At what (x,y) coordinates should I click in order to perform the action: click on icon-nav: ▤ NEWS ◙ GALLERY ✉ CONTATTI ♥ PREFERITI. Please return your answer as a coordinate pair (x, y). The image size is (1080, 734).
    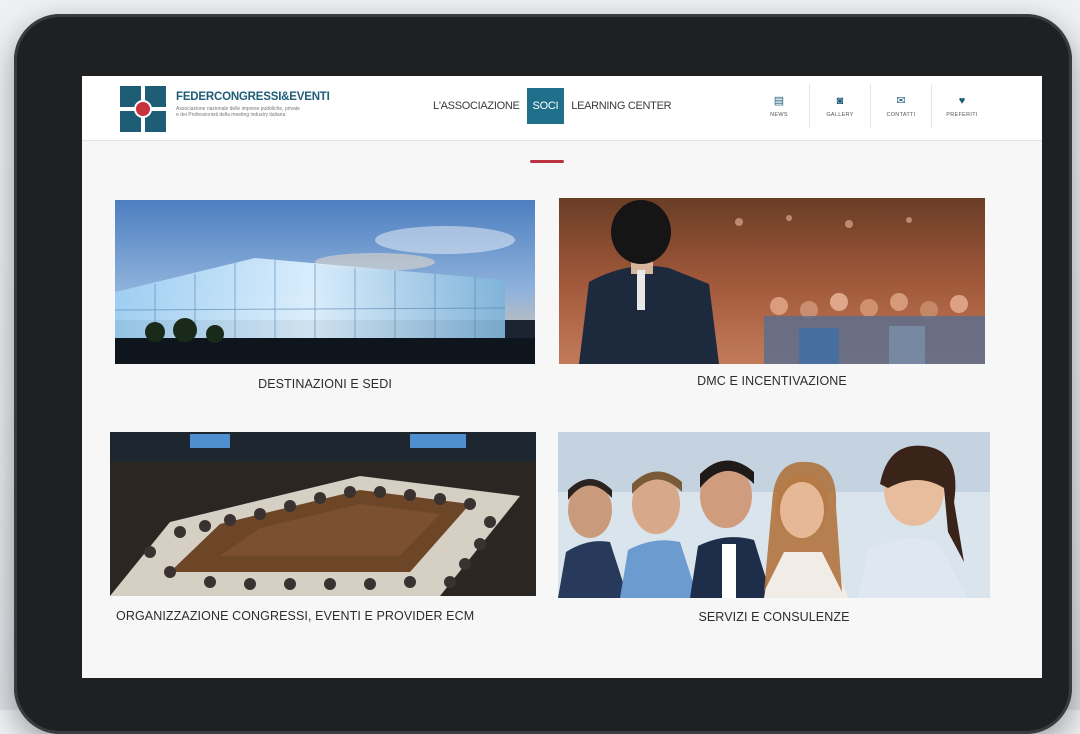
    Looking at the image, I should click on (870, 106).